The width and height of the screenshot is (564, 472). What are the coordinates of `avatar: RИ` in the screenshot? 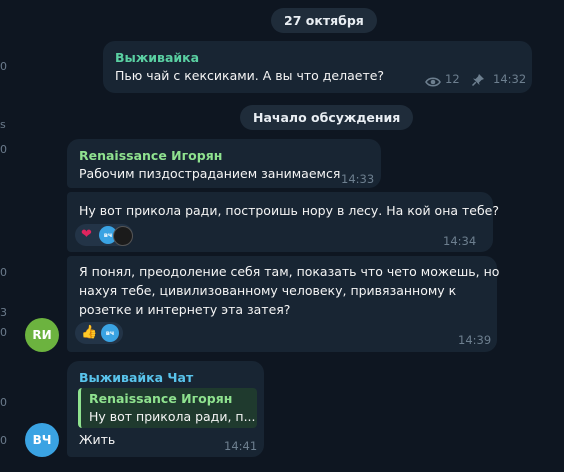 It's located at (42, 335).